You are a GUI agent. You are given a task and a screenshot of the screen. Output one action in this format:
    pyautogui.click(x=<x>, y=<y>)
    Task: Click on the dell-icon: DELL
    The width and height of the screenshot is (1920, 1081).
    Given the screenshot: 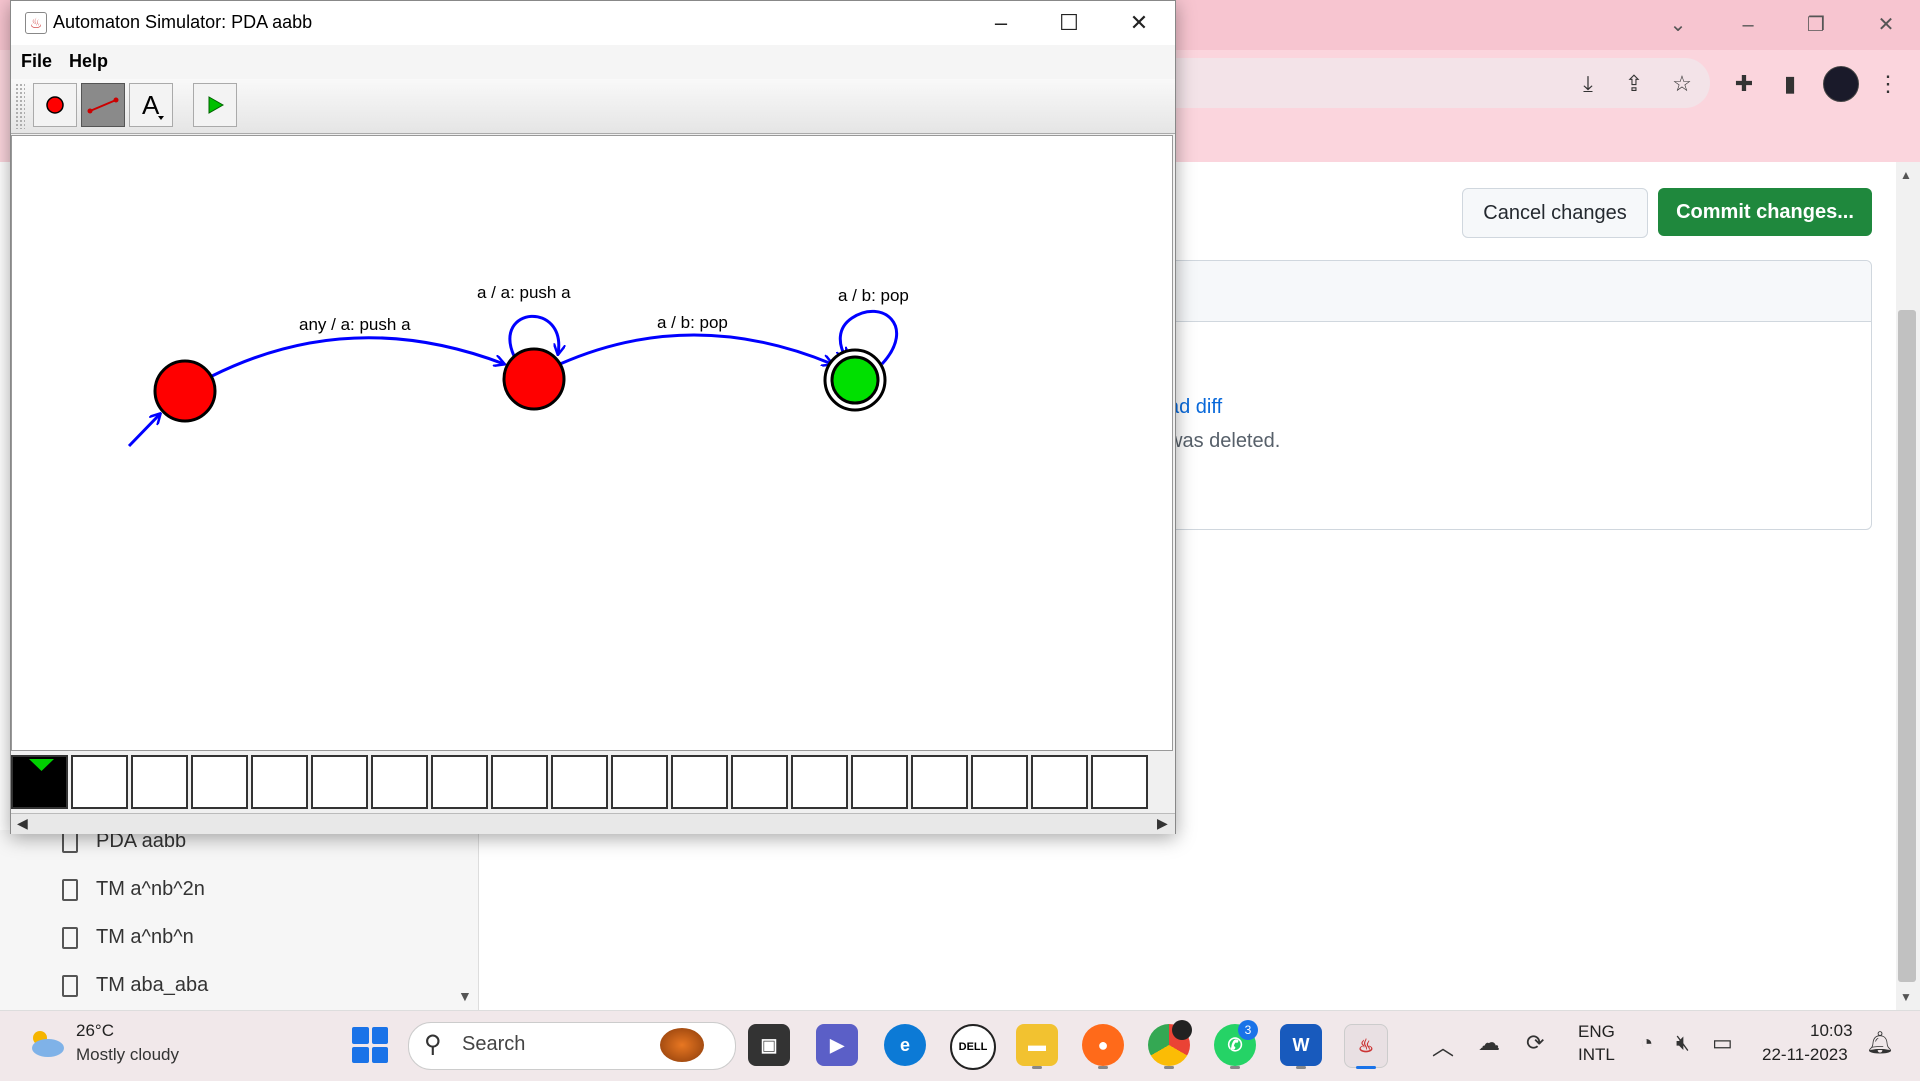 What is the action you would take?
    pyautogui.click(x=973, y=1047)
    